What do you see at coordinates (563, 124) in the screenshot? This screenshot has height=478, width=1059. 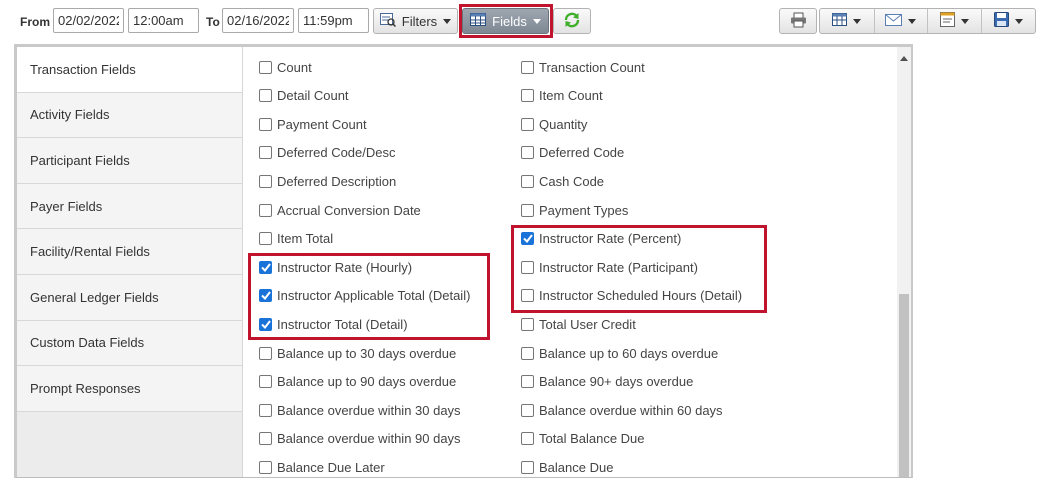 I see `field-option-label: Quantity` at bounding box center [563, 124].